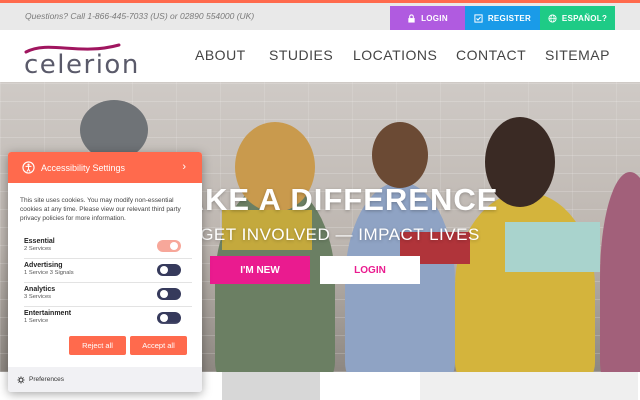  What do you see at coordinates (301, 55) in the screenshot?
I see `nav-studies: STUDIES` at bounding box center [301, 55].